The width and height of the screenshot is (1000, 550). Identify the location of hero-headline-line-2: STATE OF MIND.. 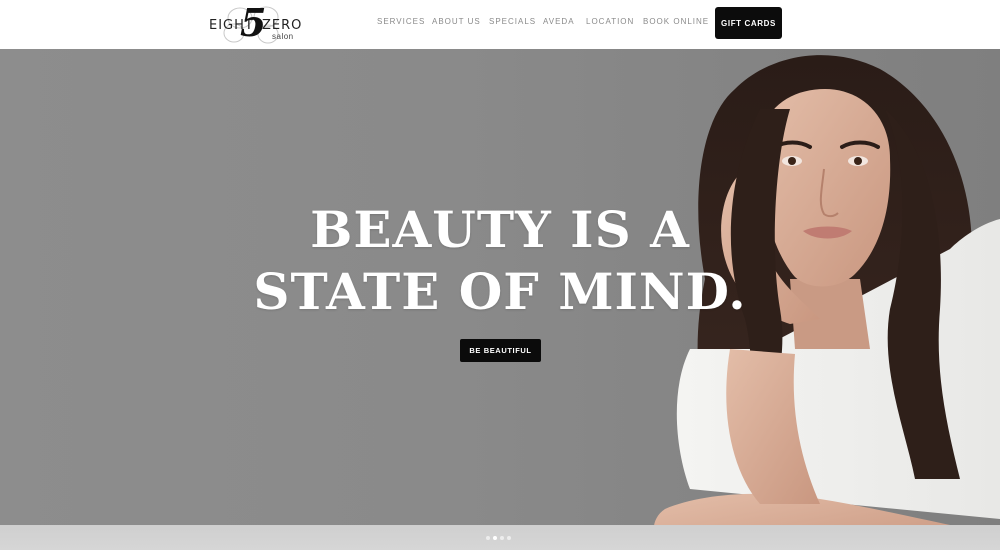
(500, 291).